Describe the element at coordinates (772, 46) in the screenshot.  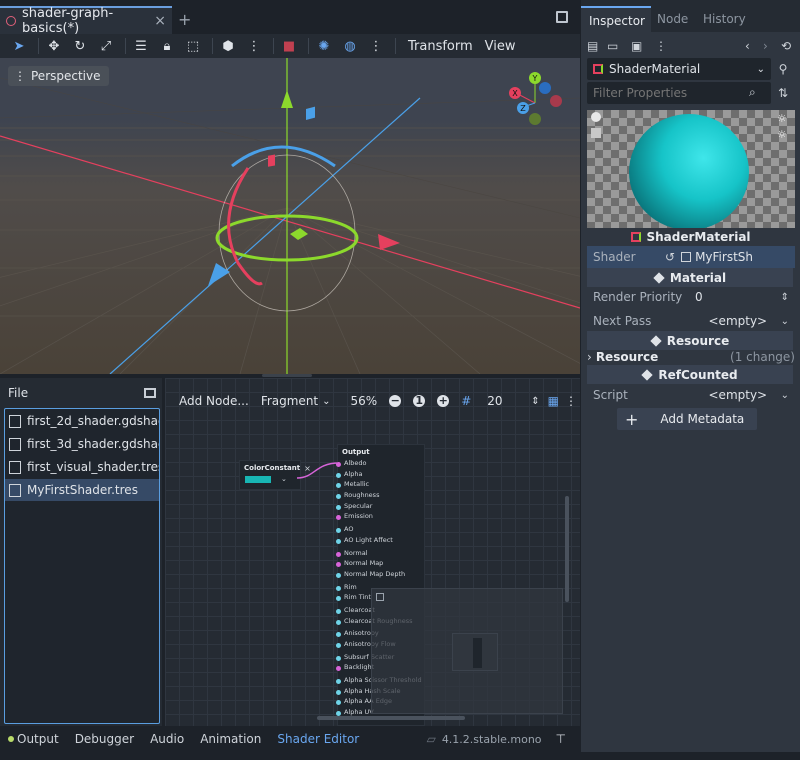
I see `forward-icon: ›` at that location.